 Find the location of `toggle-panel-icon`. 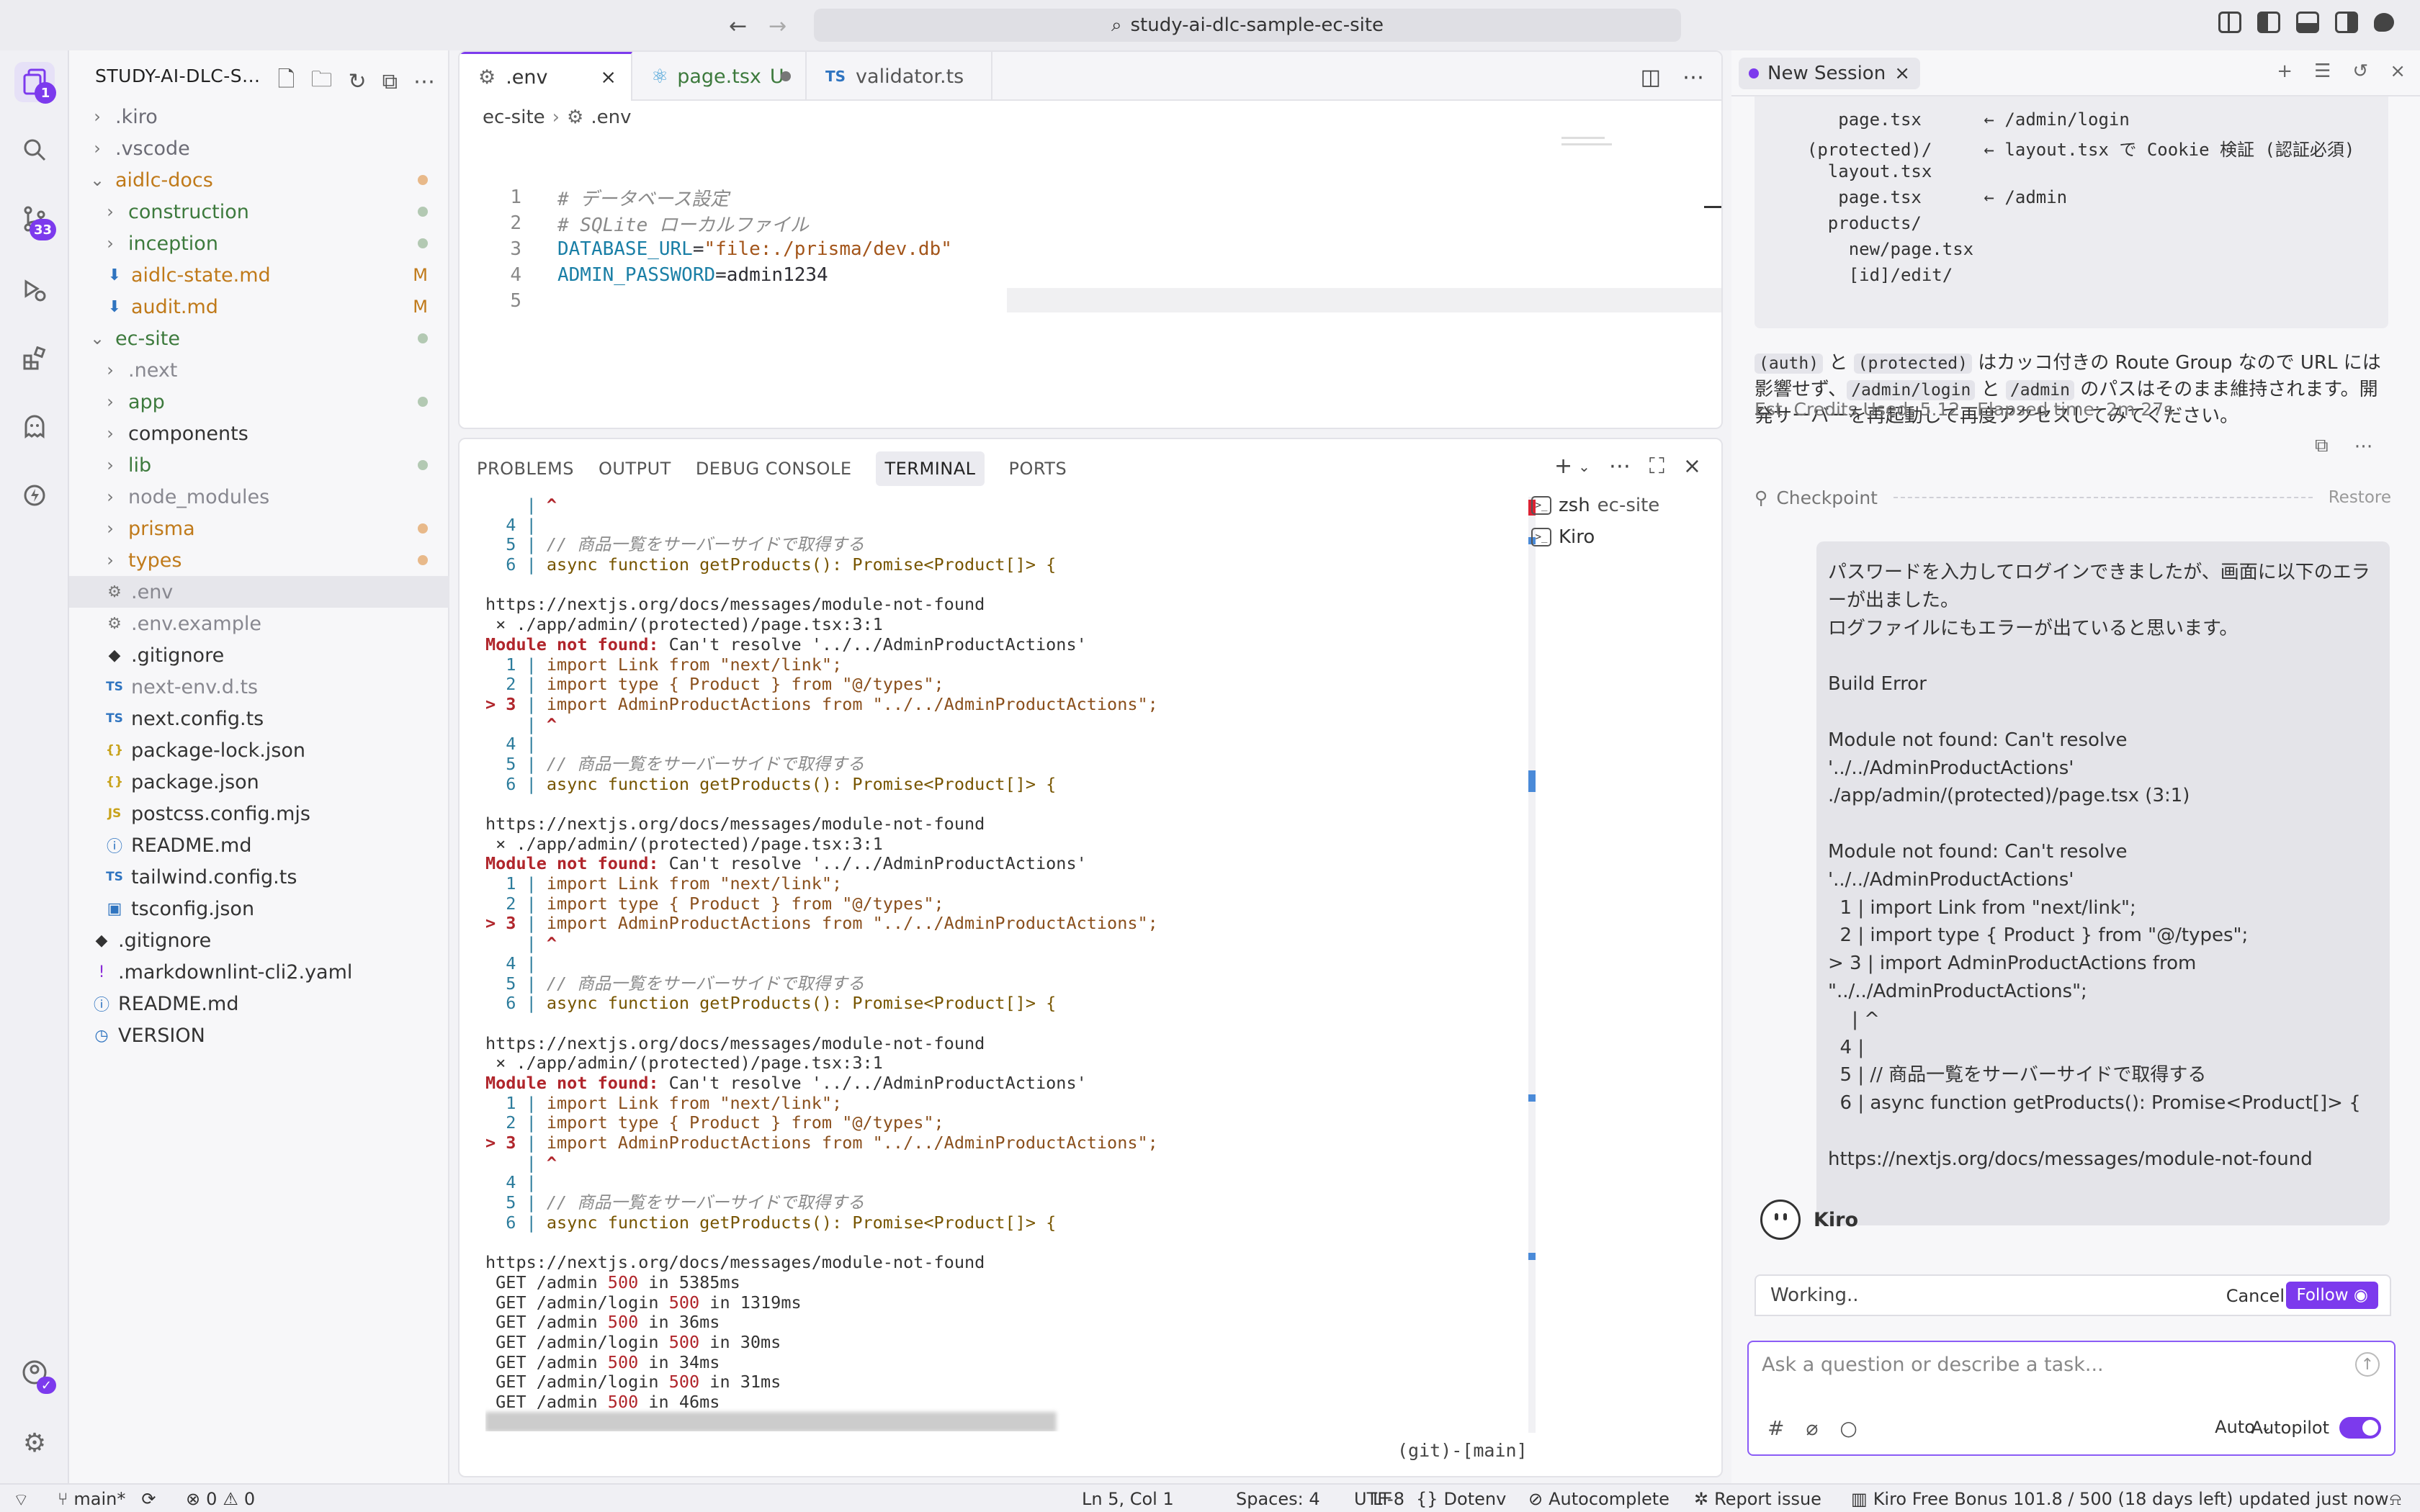

toggle-panel-icon is located at coordinates (2307, 22).